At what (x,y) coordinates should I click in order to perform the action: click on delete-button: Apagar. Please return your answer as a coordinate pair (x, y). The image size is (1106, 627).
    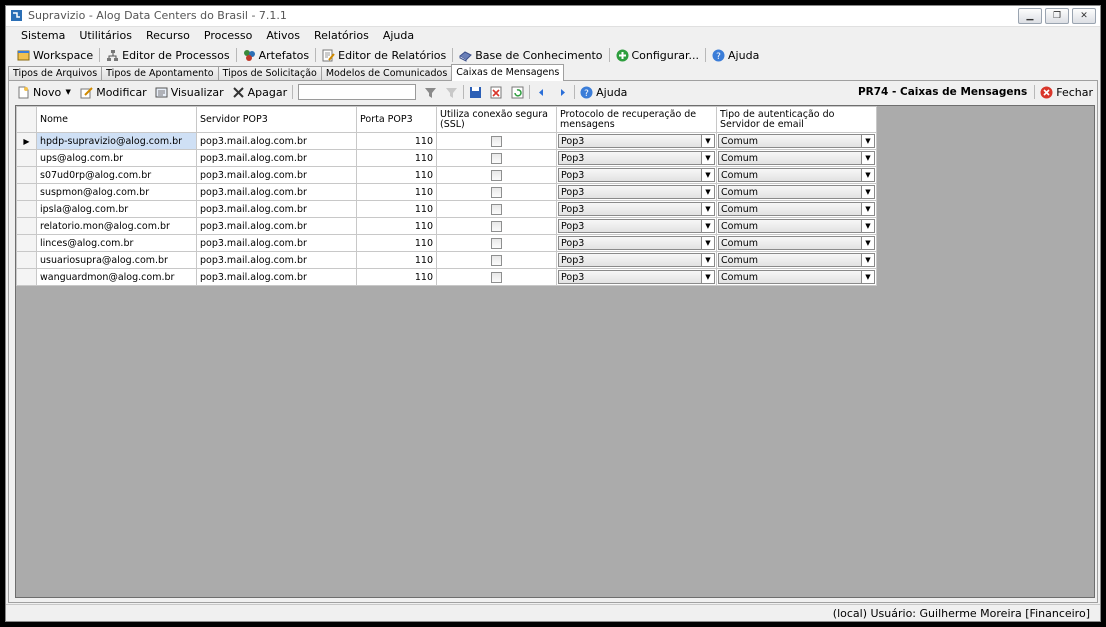
    Looking at the image, I should click on (260, 92).